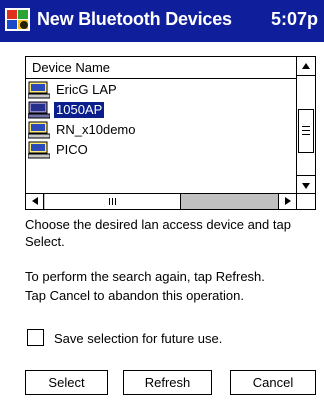 Image resolution: width=324 pixels, height=402 pixels. What do you see at coordinates (161, 68) in the screenshot?
I see `column-header-device-name: Device Name` at bounding box center [161, 68].